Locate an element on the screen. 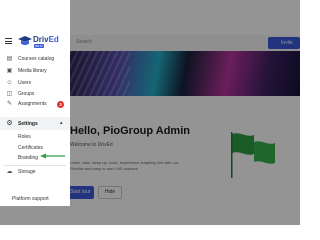 This screenshot has width=320, height=240. assignment-icon: ✎ is located at coordinates (9, 104).